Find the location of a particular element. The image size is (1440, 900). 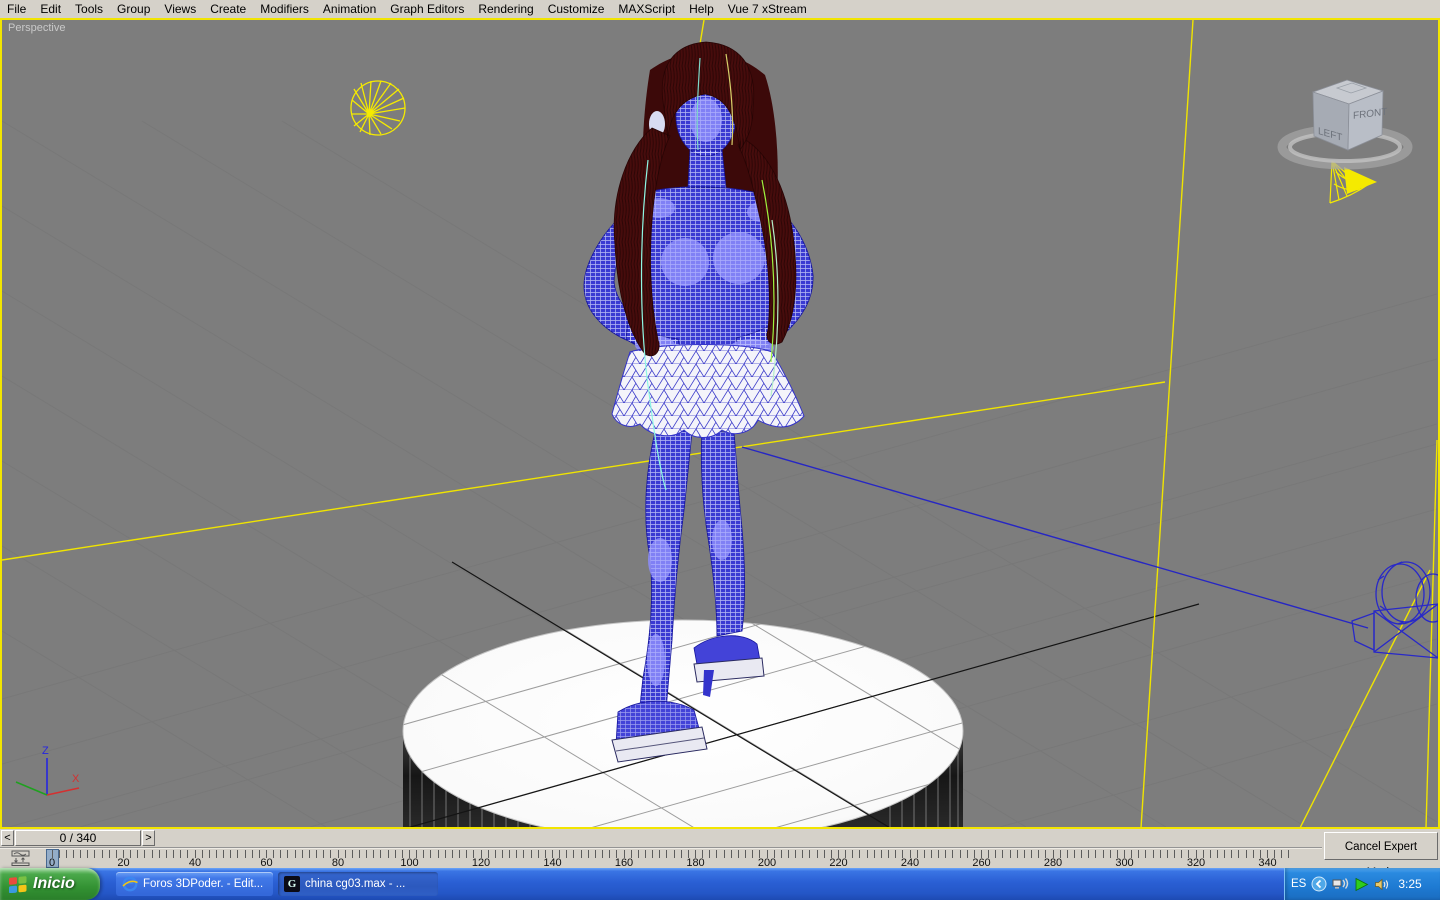

menu-tools: Tools is located at coordinates (89, 9).